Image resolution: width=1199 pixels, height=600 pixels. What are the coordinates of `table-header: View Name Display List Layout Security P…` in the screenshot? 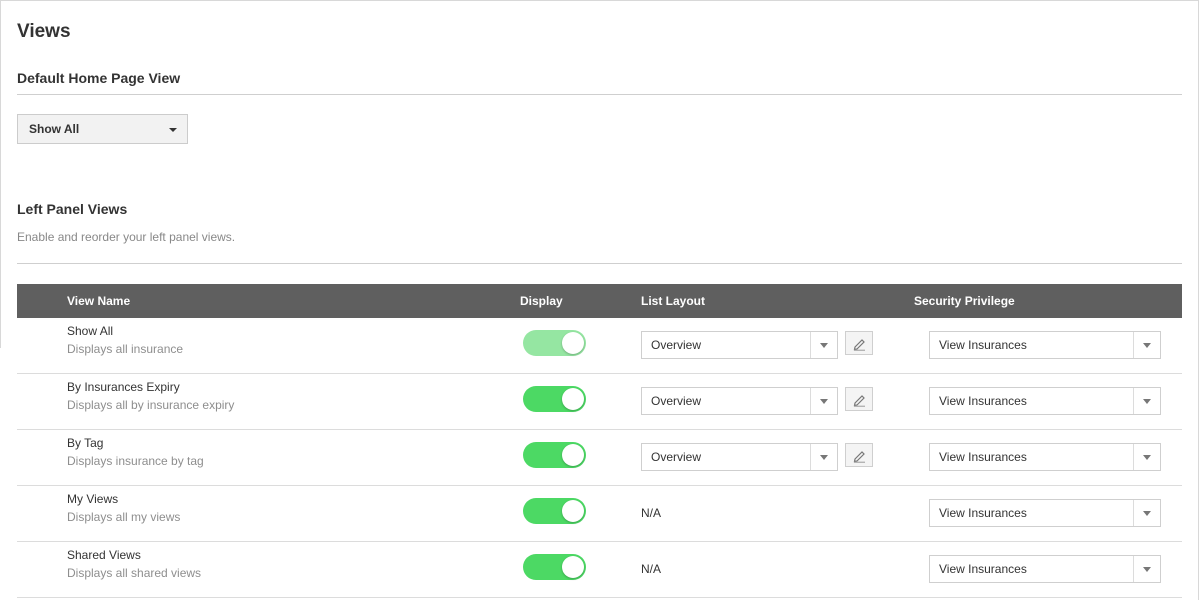 It's located at (599, 301).